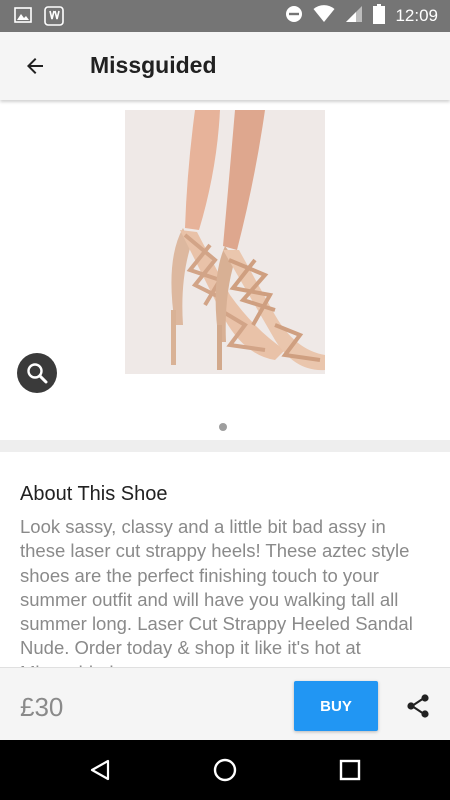 The width and height of the screenshot is (450, 800). Describe the element at coordinates (54, 18) in the screenshot. I see `app-notification-icon` at that location.